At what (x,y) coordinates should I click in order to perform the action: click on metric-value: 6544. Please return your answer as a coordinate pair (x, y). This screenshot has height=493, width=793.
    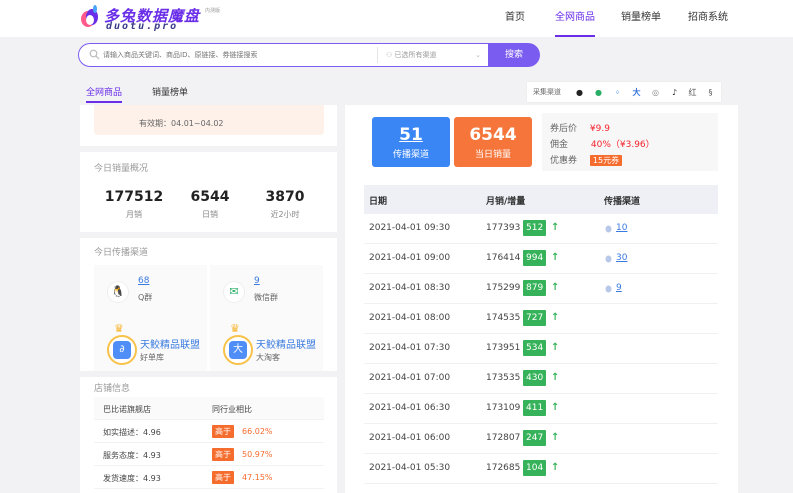
    Looking at the image, I should click on (493, 135).